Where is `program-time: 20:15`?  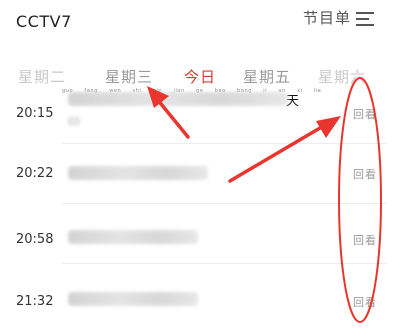 program-time: 20:15 is located at coordinates (35, 113).